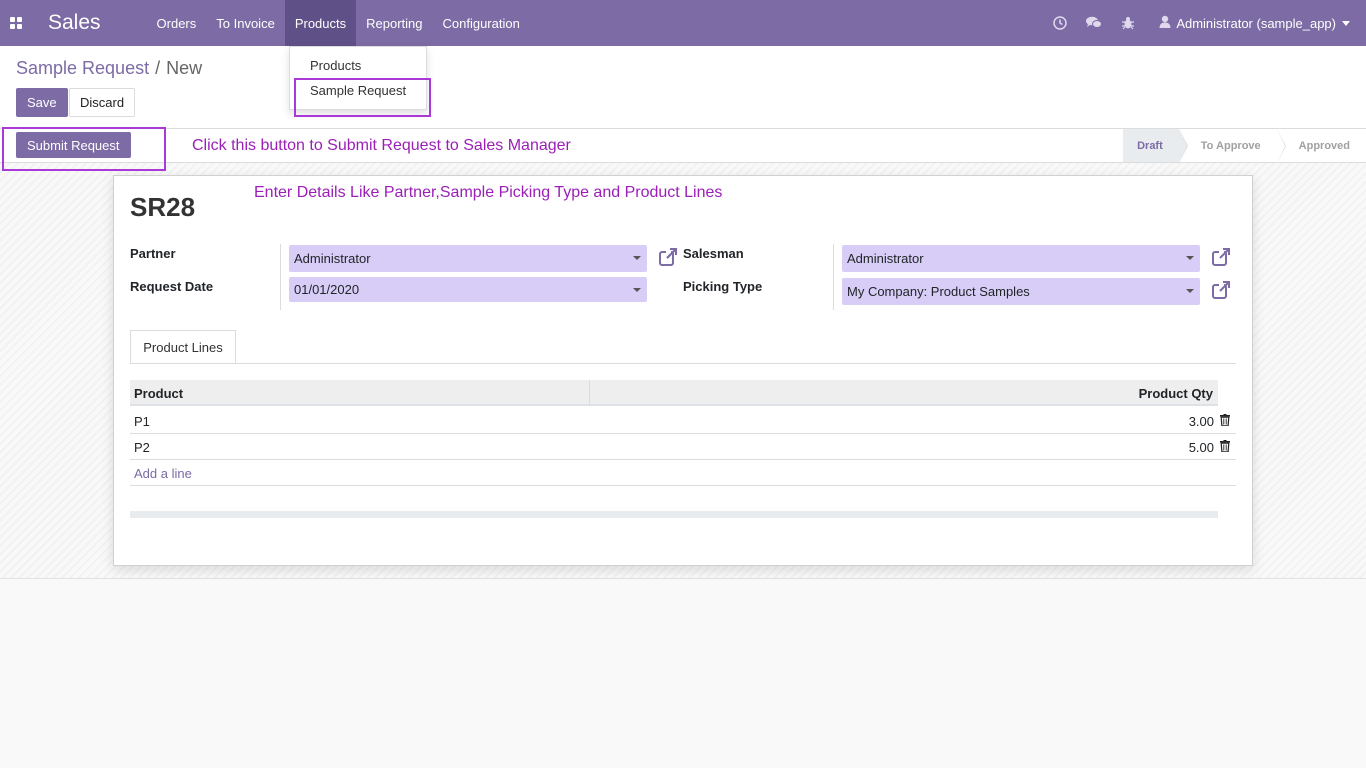 This screenshot has width=1366, height=768. What do you see at coordinates (335, 65) in the screenshot?
I see `dropdown-item-products: Products` at bounding box center [335, 65].